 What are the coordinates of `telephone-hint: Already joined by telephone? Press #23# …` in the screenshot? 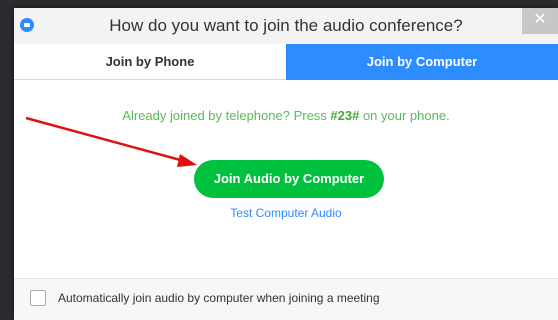 It's located at (286, 115).